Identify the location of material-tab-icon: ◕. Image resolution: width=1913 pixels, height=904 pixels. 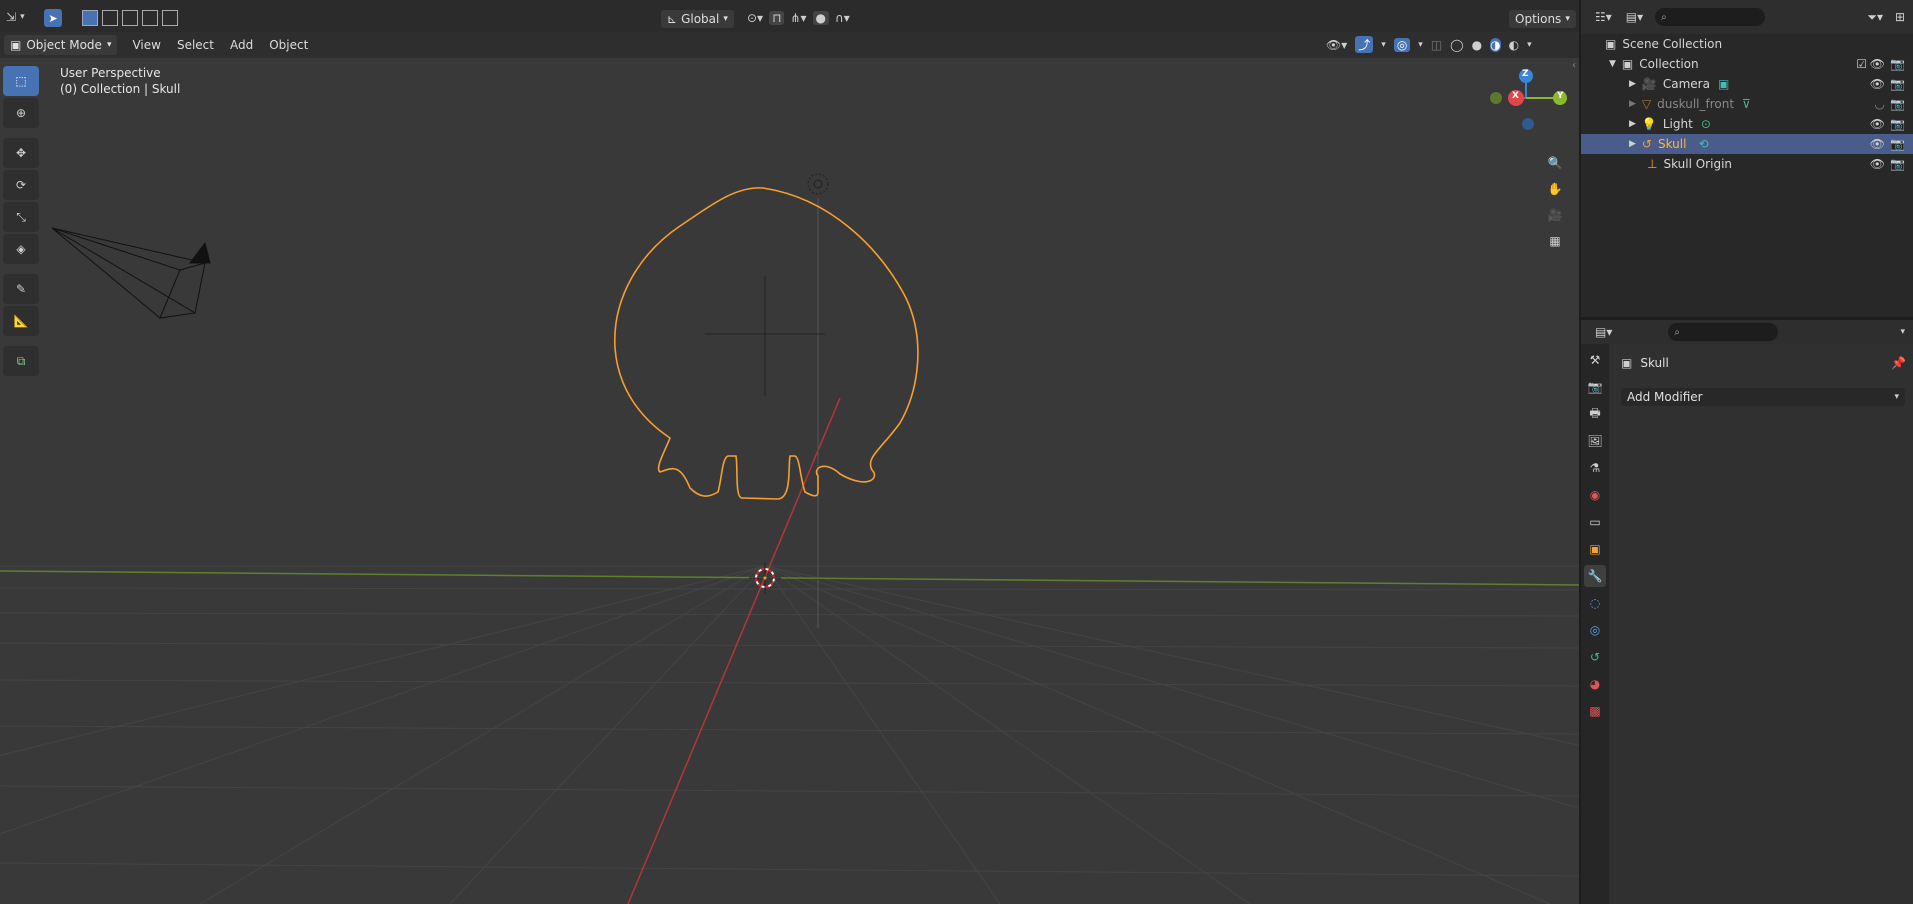
(1595, 684).